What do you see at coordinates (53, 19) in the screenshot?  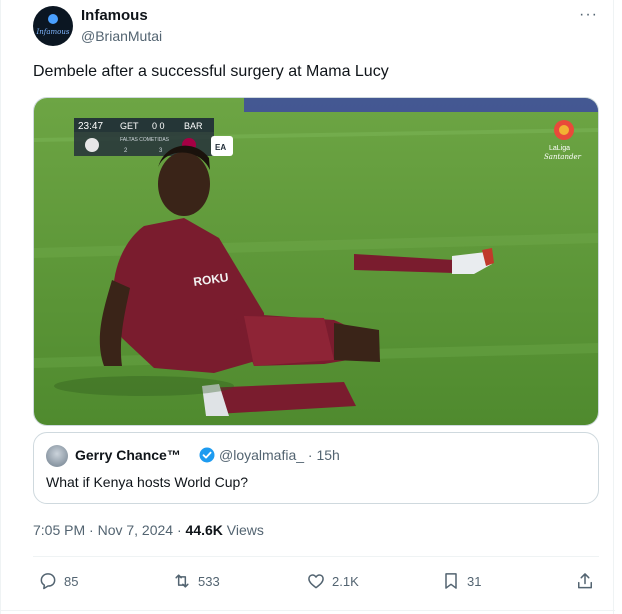 I see `avatar-logo-icon` at bounding box center [53, 19].